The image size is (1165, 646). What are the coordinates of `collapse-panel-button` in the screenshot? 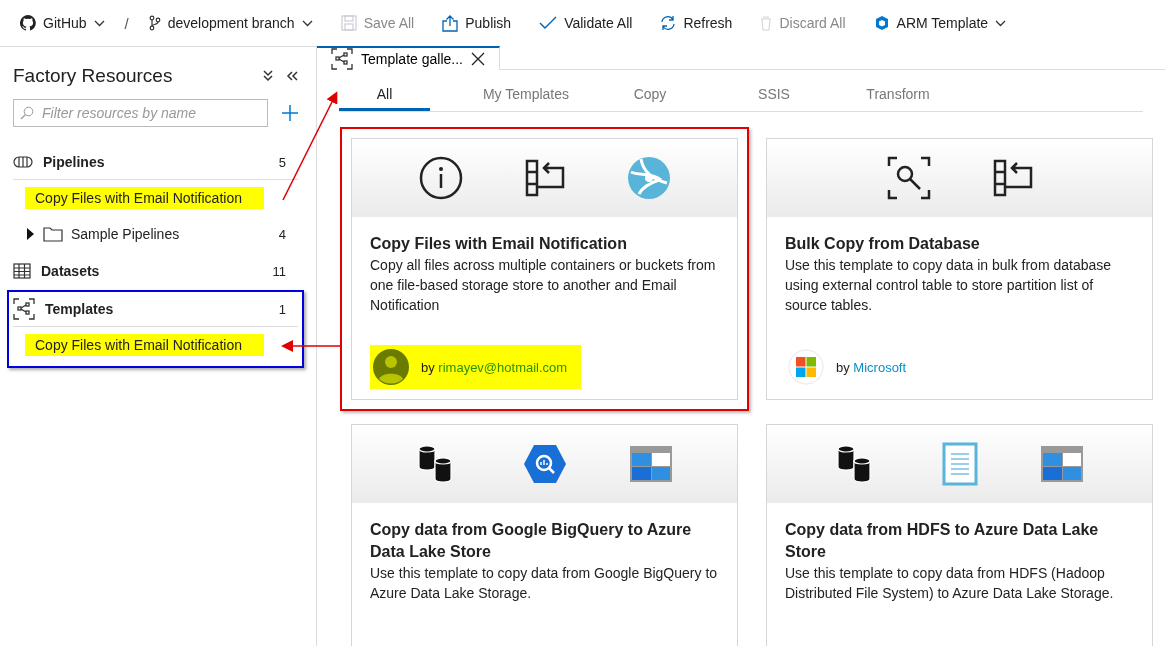 It's located at (292, 76).